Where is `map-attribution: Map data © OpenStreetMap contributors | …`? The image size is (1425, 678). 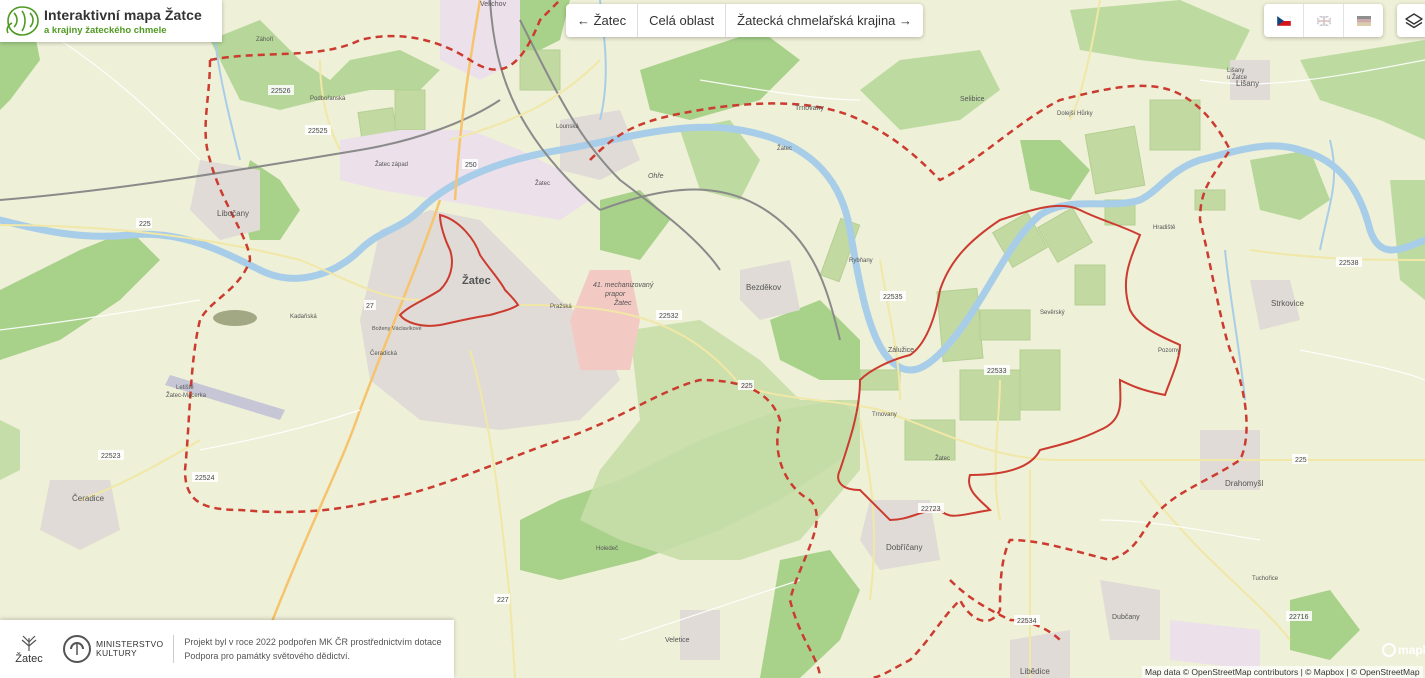 map-attribution: Map data © OpenStreetMap contributors | … is located at coordinates (1282, 672).